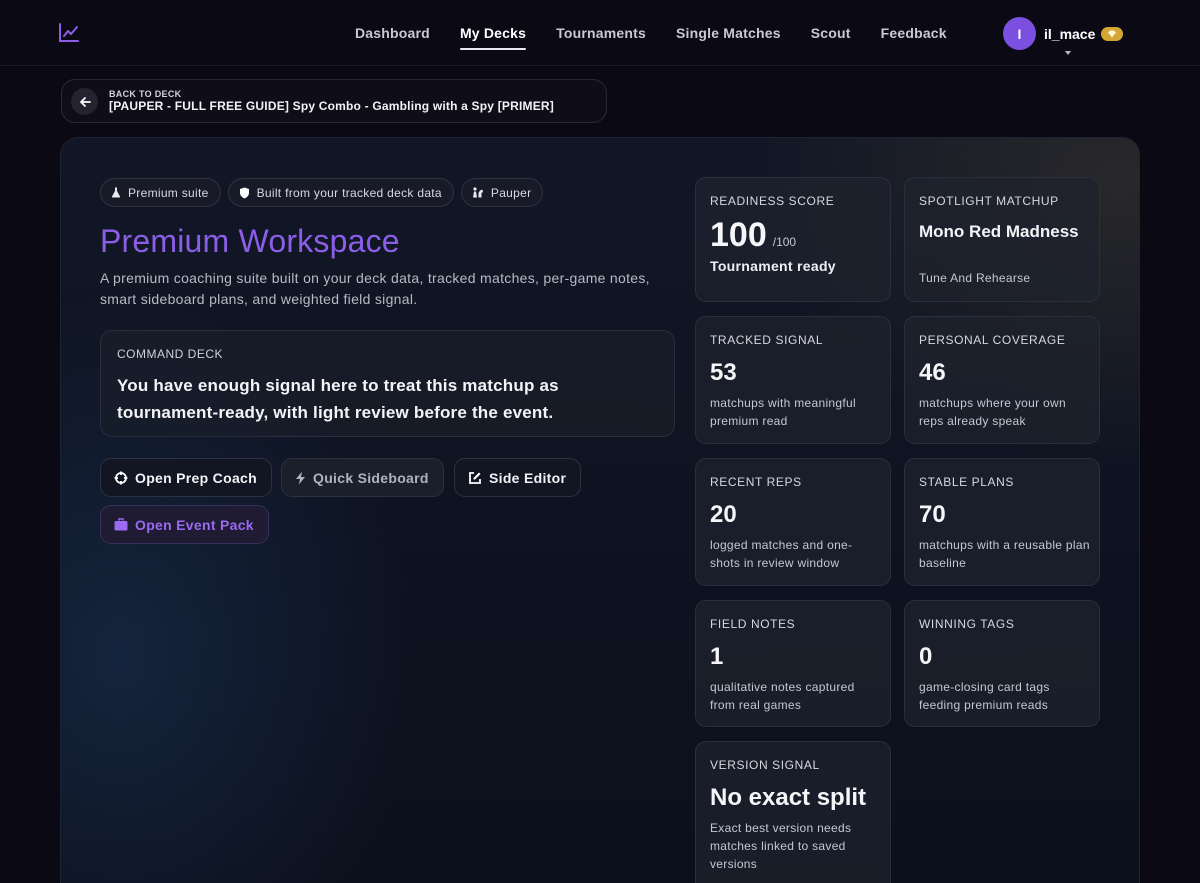  Describe the element at coordinates (1069, 34) in the screenshot. I see `username: il_mace` at that location.